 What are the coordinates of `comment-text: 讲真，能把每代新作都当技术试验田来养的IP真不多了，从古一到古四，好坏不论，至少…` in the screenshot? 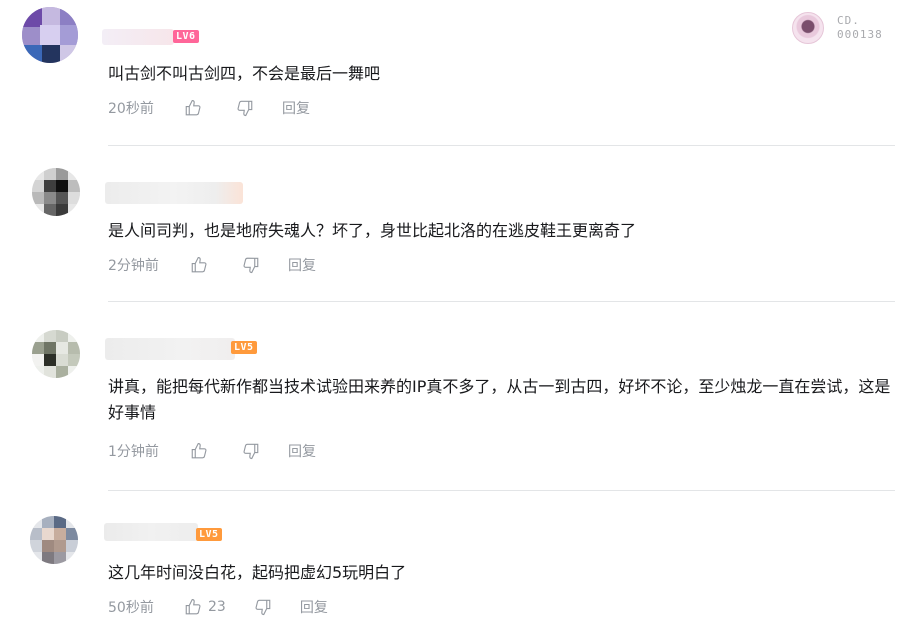 It's located at (499, 399).